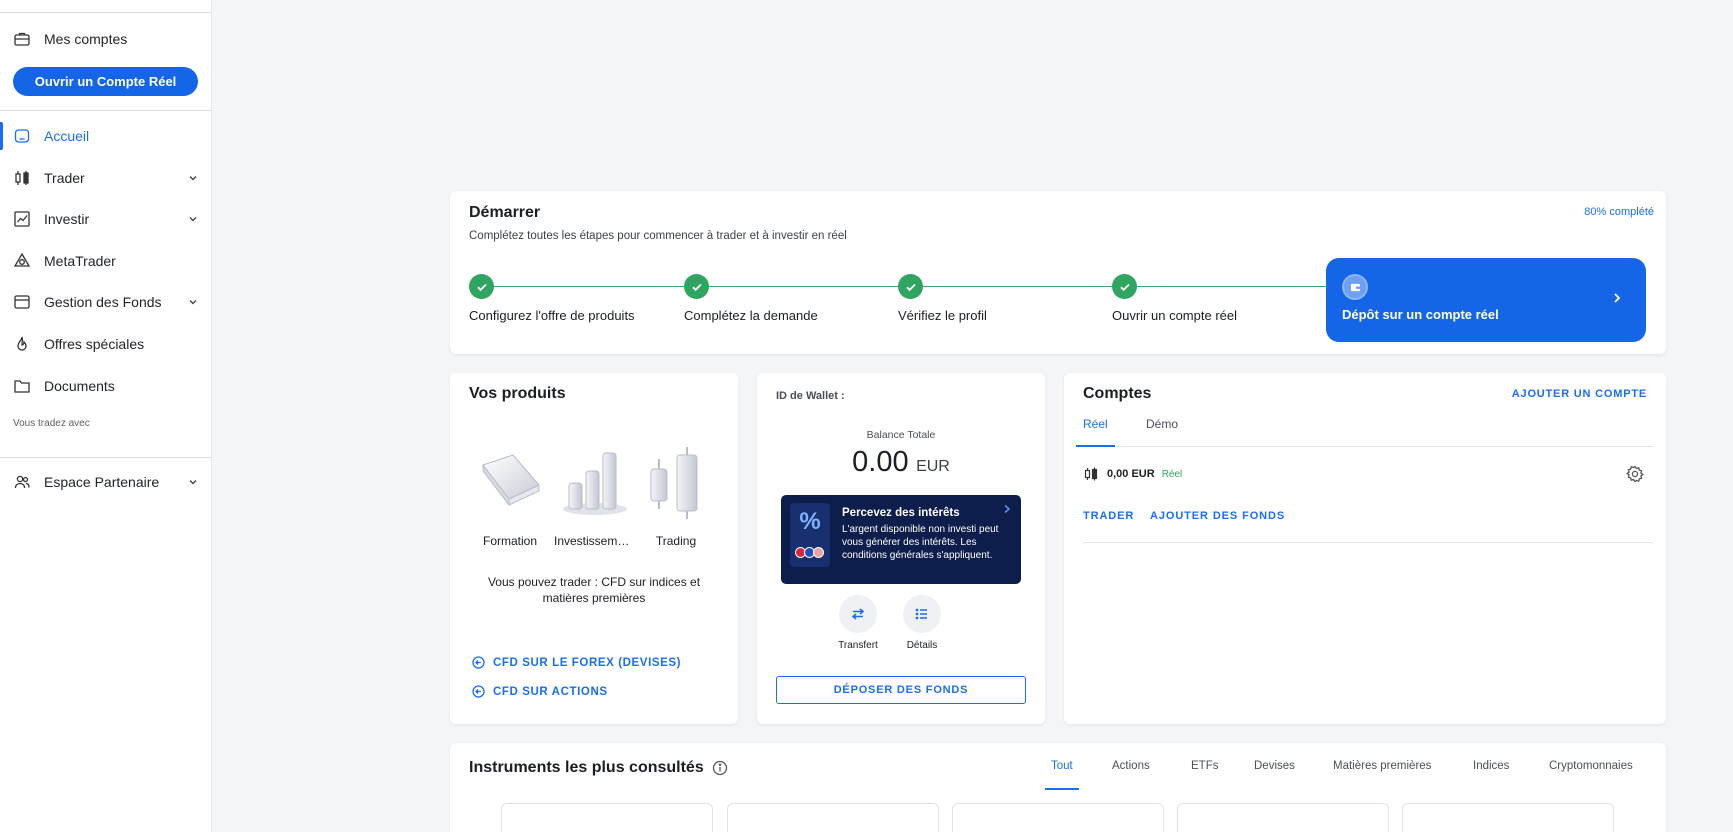  Describe the element at coordinates (550, 691) in the screenshot. I see `link-label: CFD SUR ACTIONS` at that location.